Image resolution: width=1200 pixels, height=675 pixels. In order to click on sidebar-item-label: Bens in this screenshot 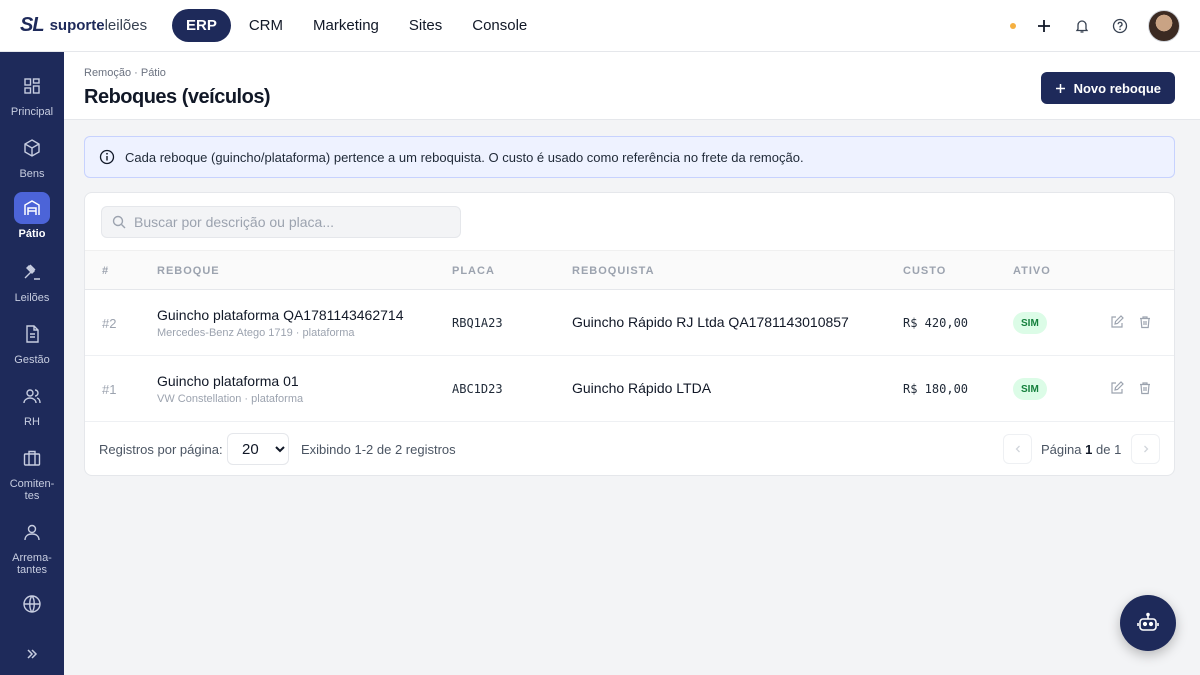, I will do `click(32, 174)`.